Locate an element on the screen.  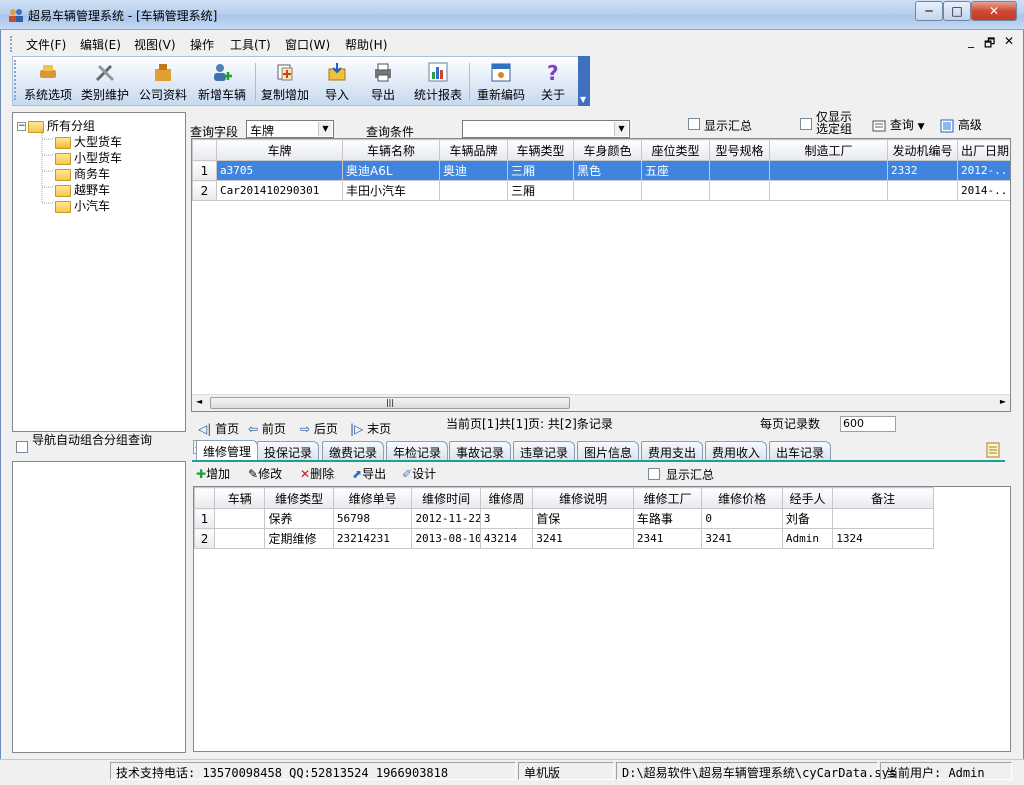
sub-design-button: ✐设计 is located at coordinates (419, 473).